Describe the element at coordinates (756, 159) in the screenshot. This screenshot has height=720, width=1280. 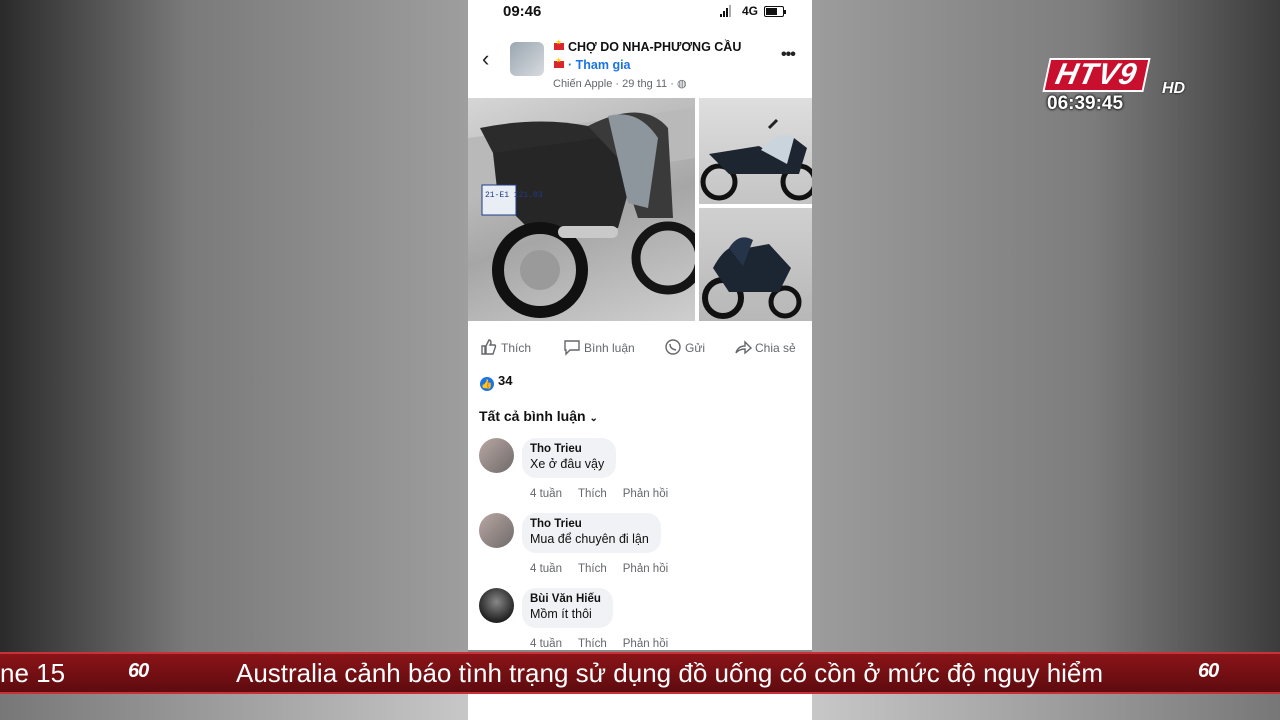
I see `motorbike-illustration-side` at that location.